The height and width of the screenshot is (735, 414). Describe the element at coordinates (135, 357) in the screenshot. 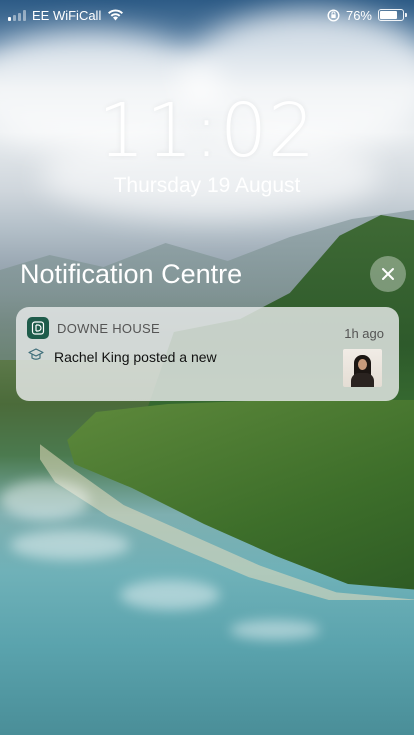

I see `notification-body: Rachel King posted a new` at that location.